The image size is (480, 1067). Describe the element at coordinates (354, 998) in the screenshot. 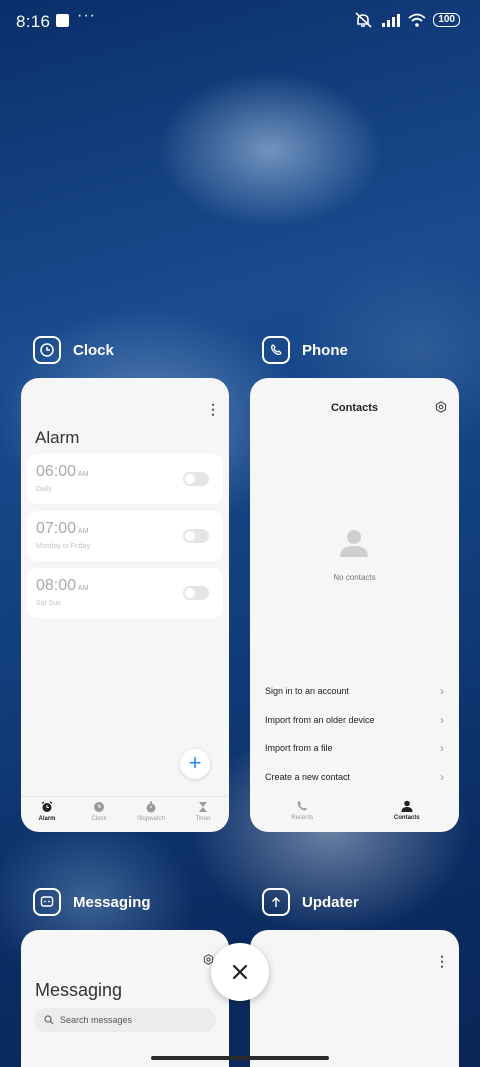

I see `updater-app-card: ⋮` at that location.